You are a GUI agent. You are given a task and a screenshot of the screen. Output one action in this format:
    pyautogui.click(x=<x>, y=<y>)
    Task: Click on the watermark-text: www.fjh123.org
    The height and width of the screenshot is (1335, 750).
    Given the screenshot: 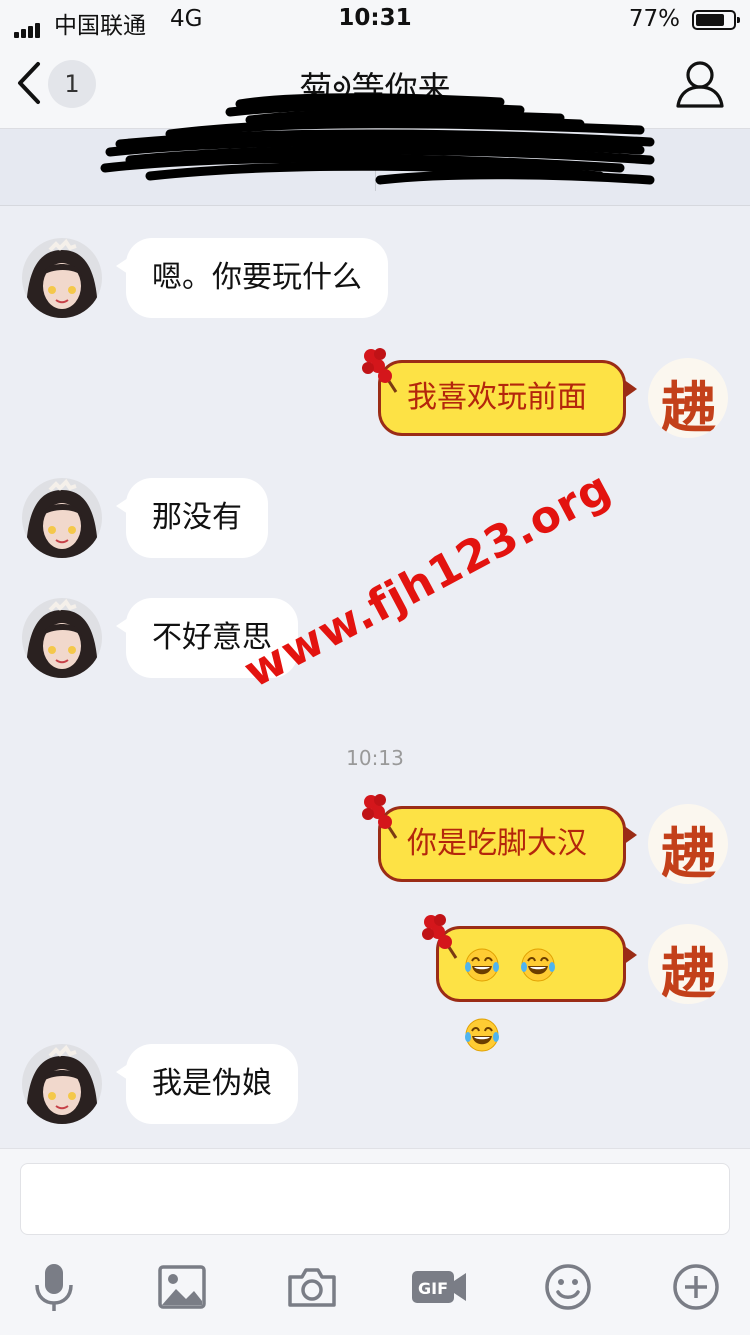 What is the action you would take?
    pyautogui.click(x=428, y=580)
    